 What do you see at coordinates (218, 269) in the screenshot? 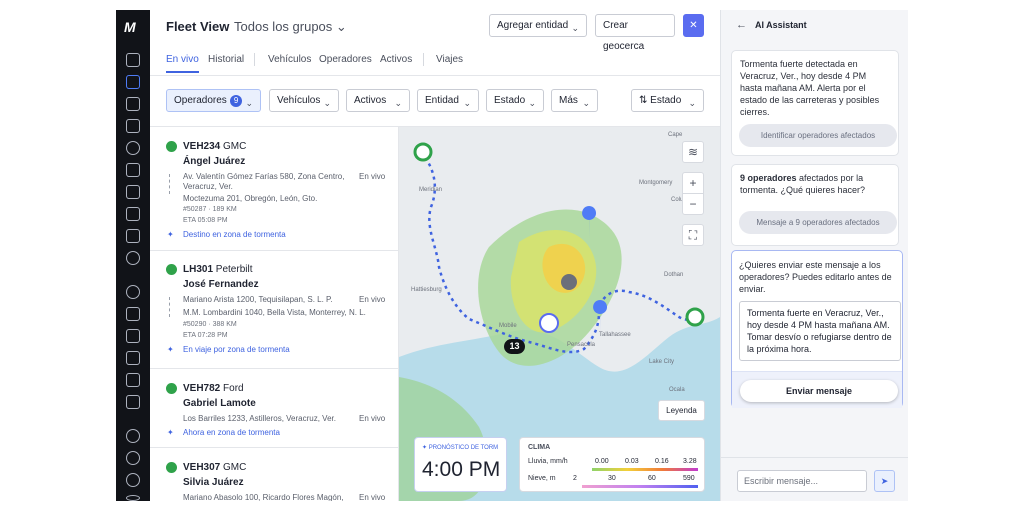
I see `vehicle-id: LH301 Peterbilt` at bounding box center [218, 269].